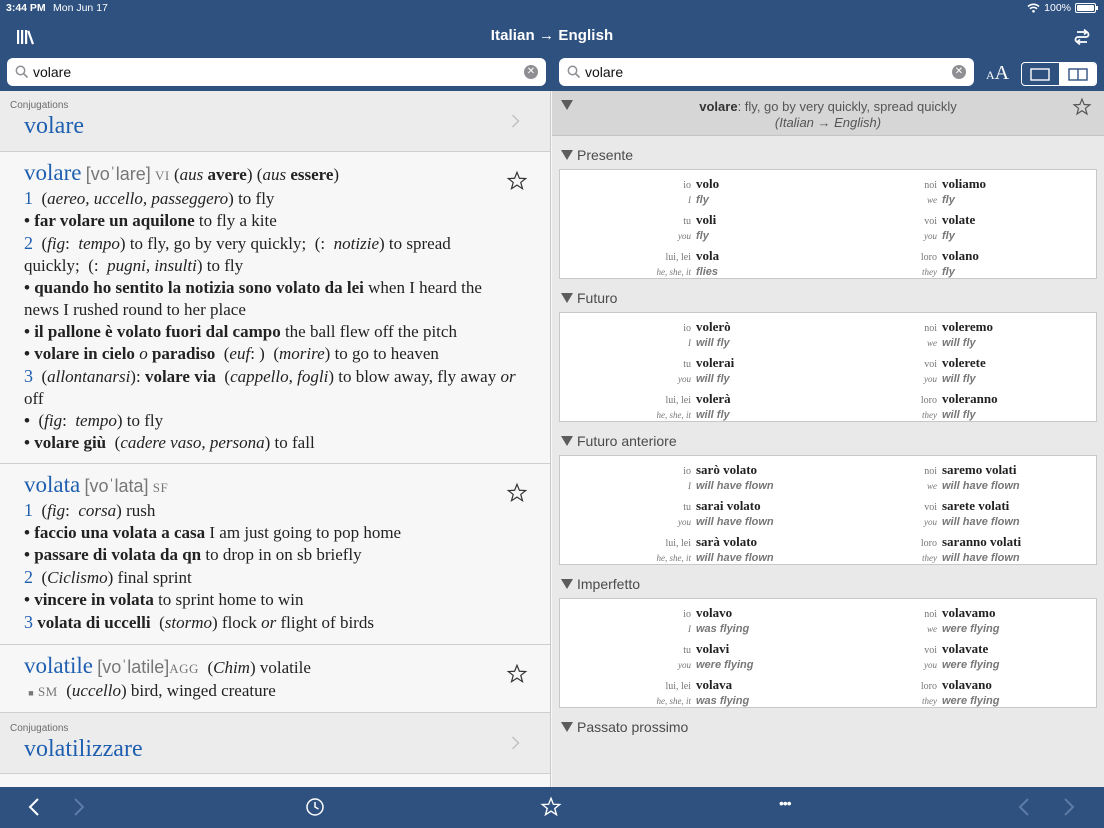 The width and height of the screenshot is (1104, 828). What do you see at coordinates (785, 803) in the screenshot?
I see `more-button: •••` at bounding box center [785, 803].